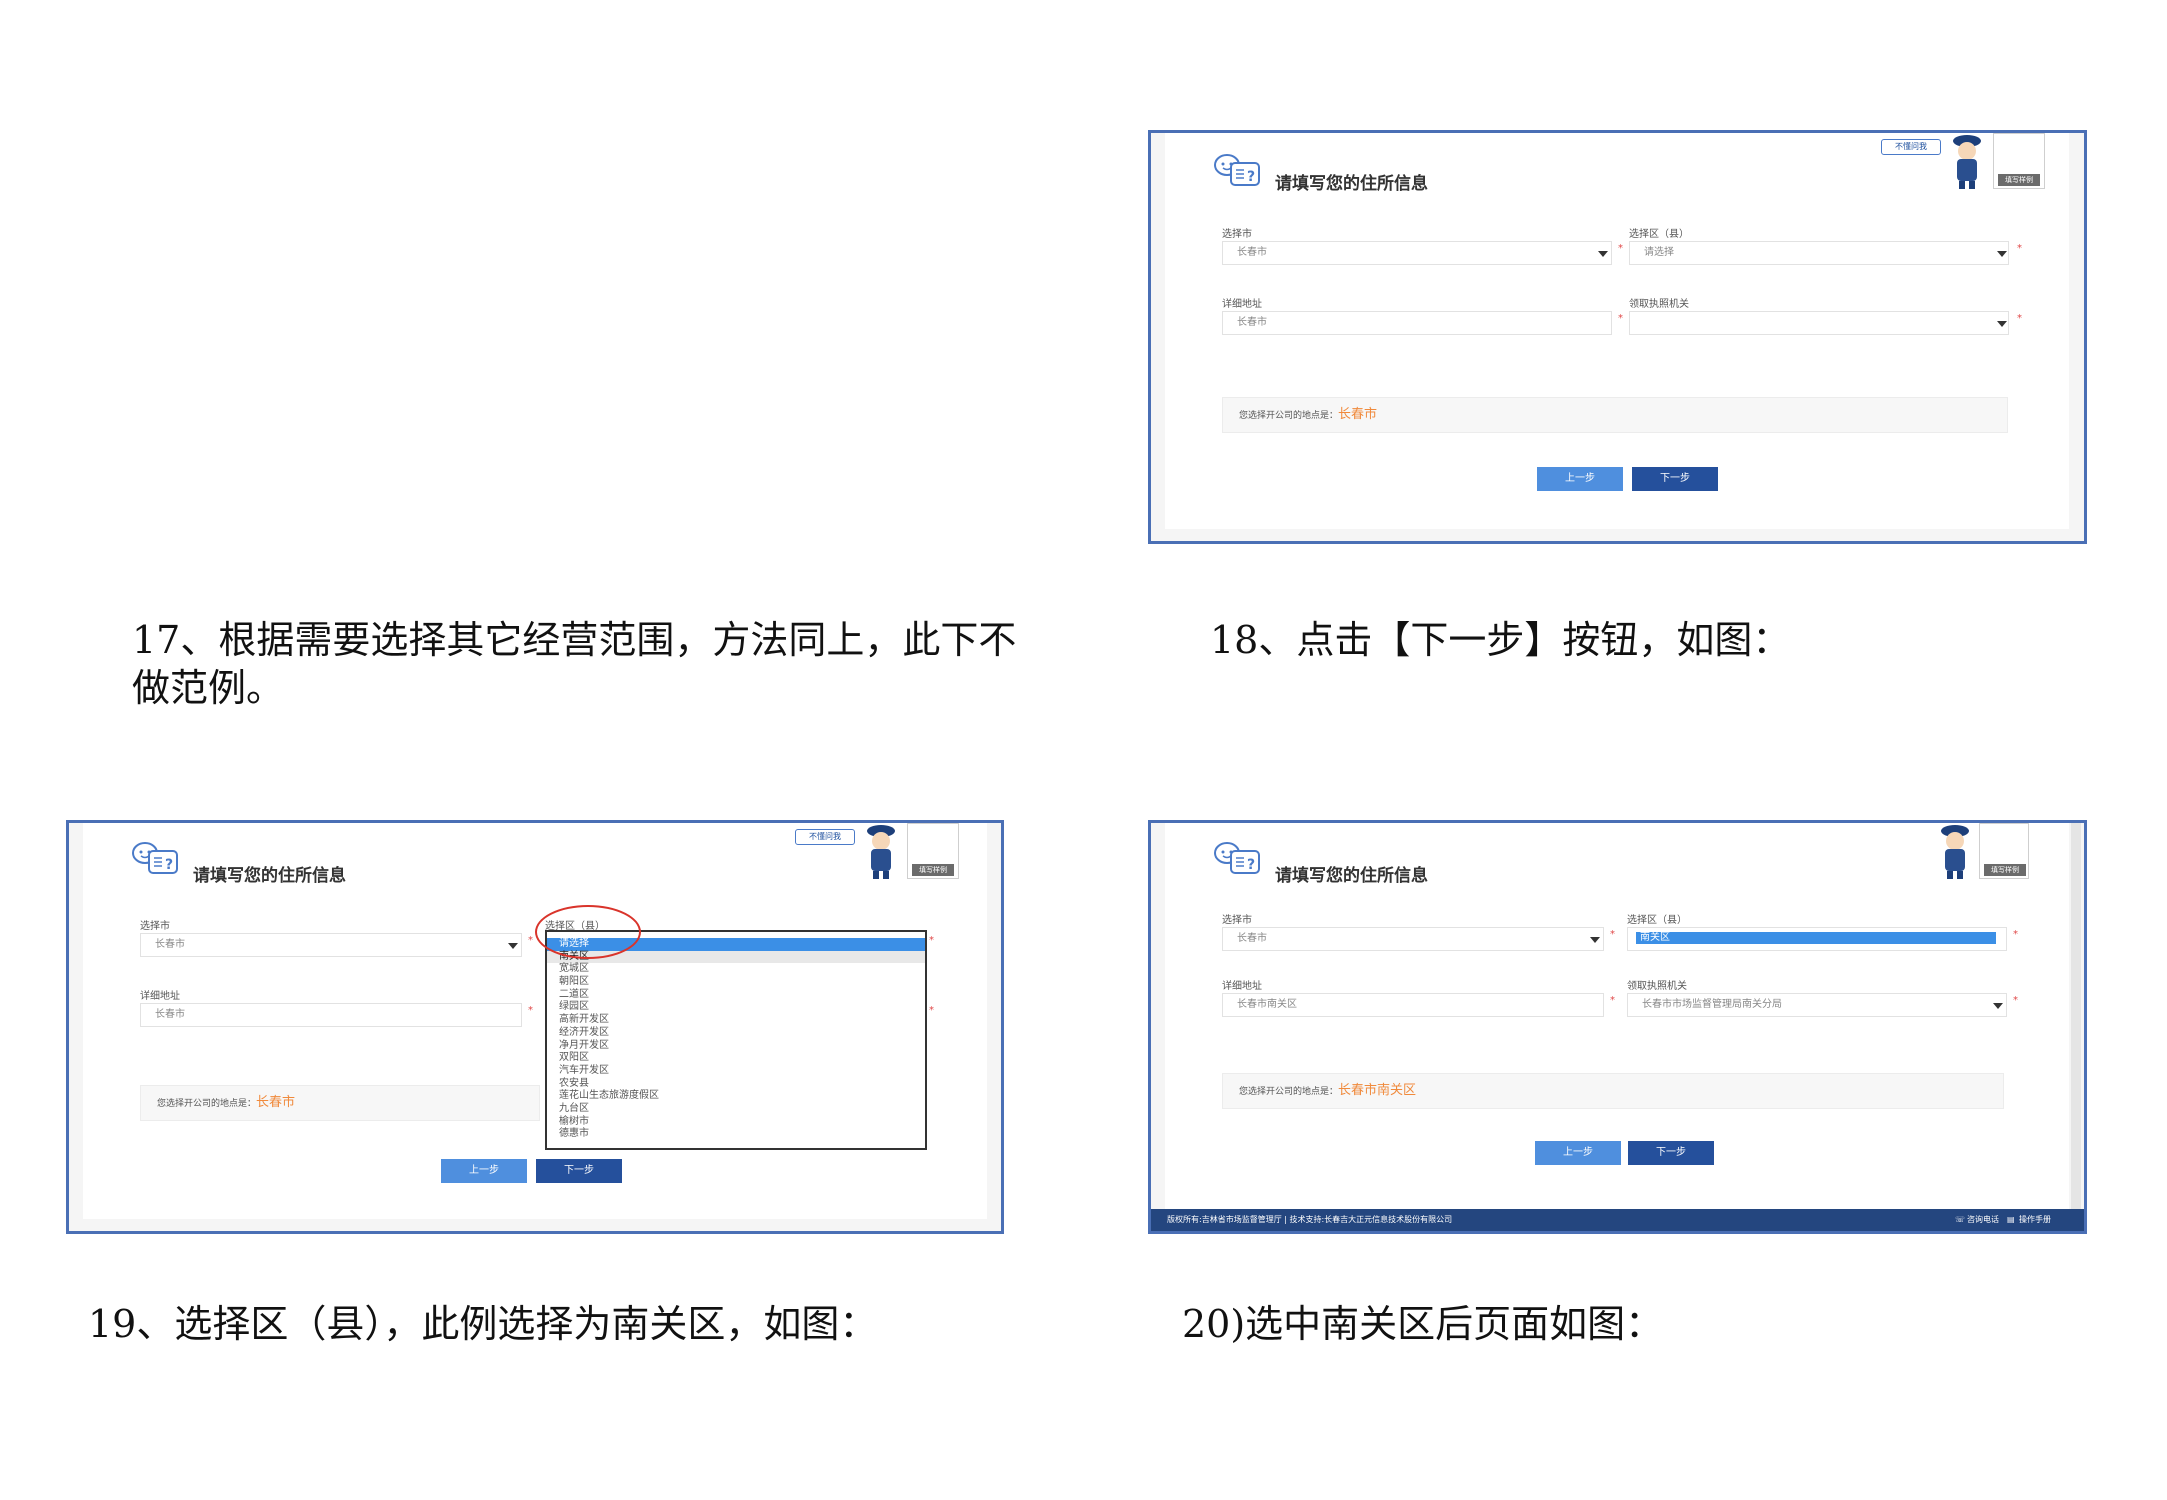 The image size is (2167, 1500). I want to click on district-option: 高新开发区, so click(736, 1020).